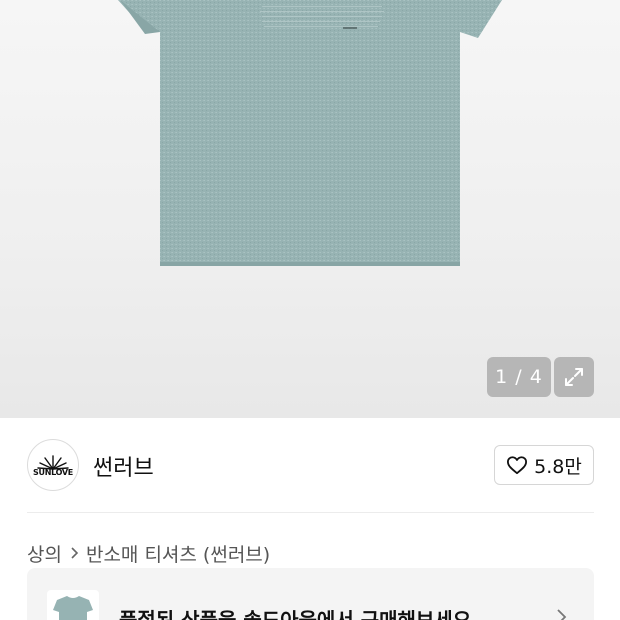  Describe the element at coordinates (295, 614) in the screenshot. I see `banner-text: 품절된 상품을 솔드아웃에서 구매해보세요` at that location.